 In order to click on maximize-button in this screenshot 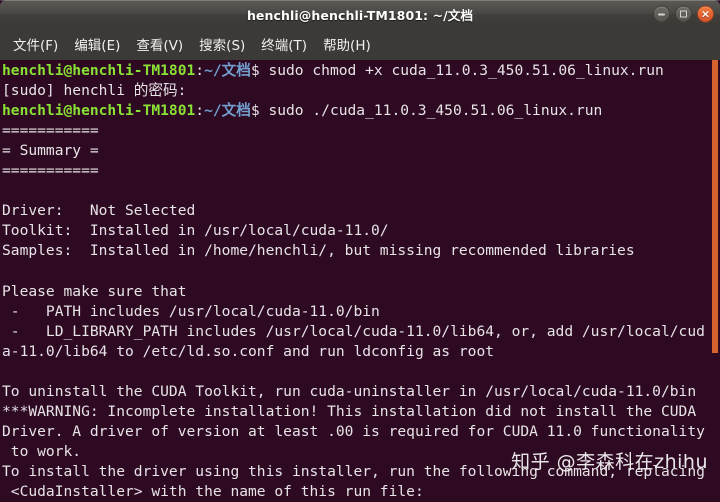, I will do `click(683, 14)`.